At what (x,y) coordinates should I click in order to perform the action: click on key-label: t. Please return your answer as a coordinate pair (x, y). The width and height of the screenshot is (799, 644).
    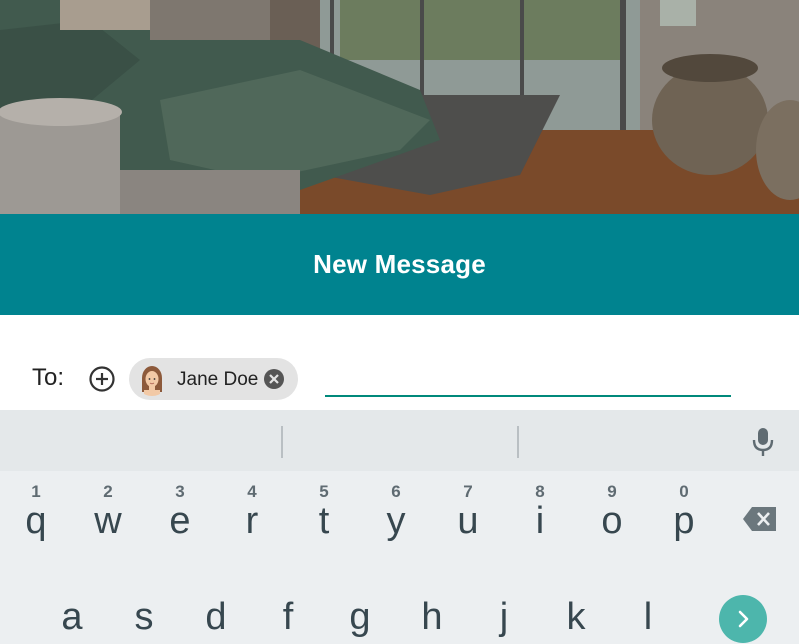
    Looking at the image, I should click on (324, 521).